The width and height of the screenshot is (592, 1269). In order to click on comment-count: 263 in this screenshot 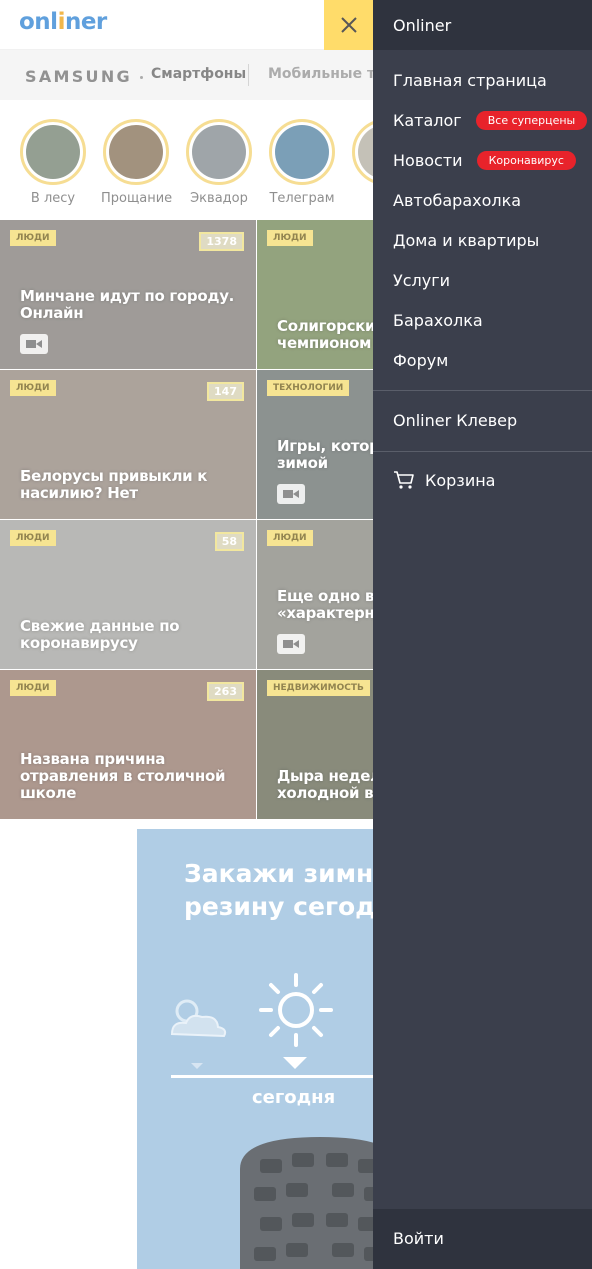, I will do `click(225, 691)`.